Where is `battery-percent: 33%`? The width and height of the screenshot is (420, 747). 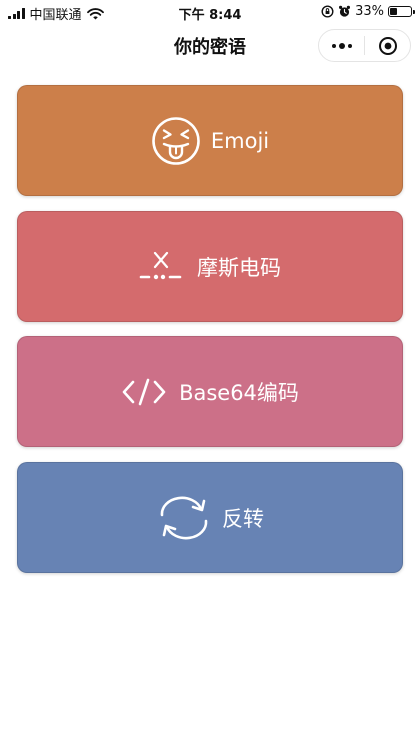 battery-percent: 33% is located at coordinates (369, 11).